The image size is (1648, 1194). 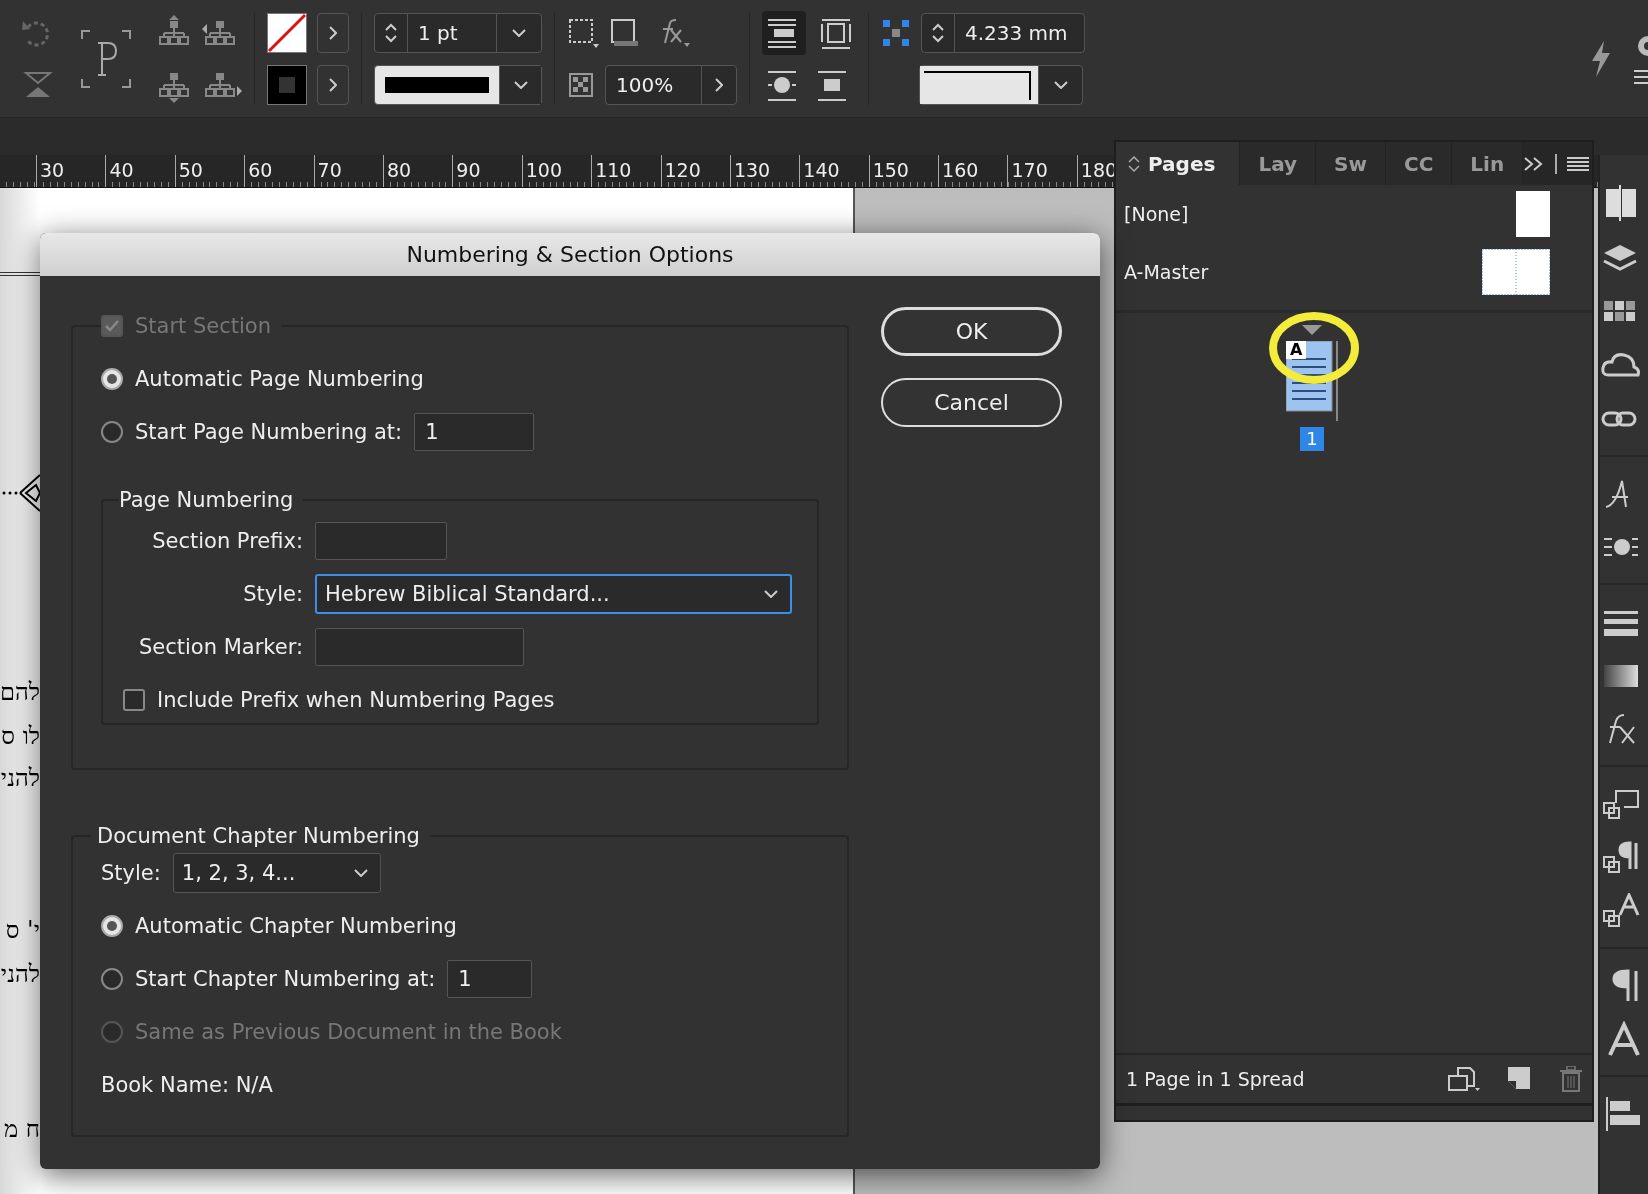 What do you see at coordinates (570, 254) in the screenshot?
I see `dialog-title: Numbering & Section Options` at bounding box center [570, 254].